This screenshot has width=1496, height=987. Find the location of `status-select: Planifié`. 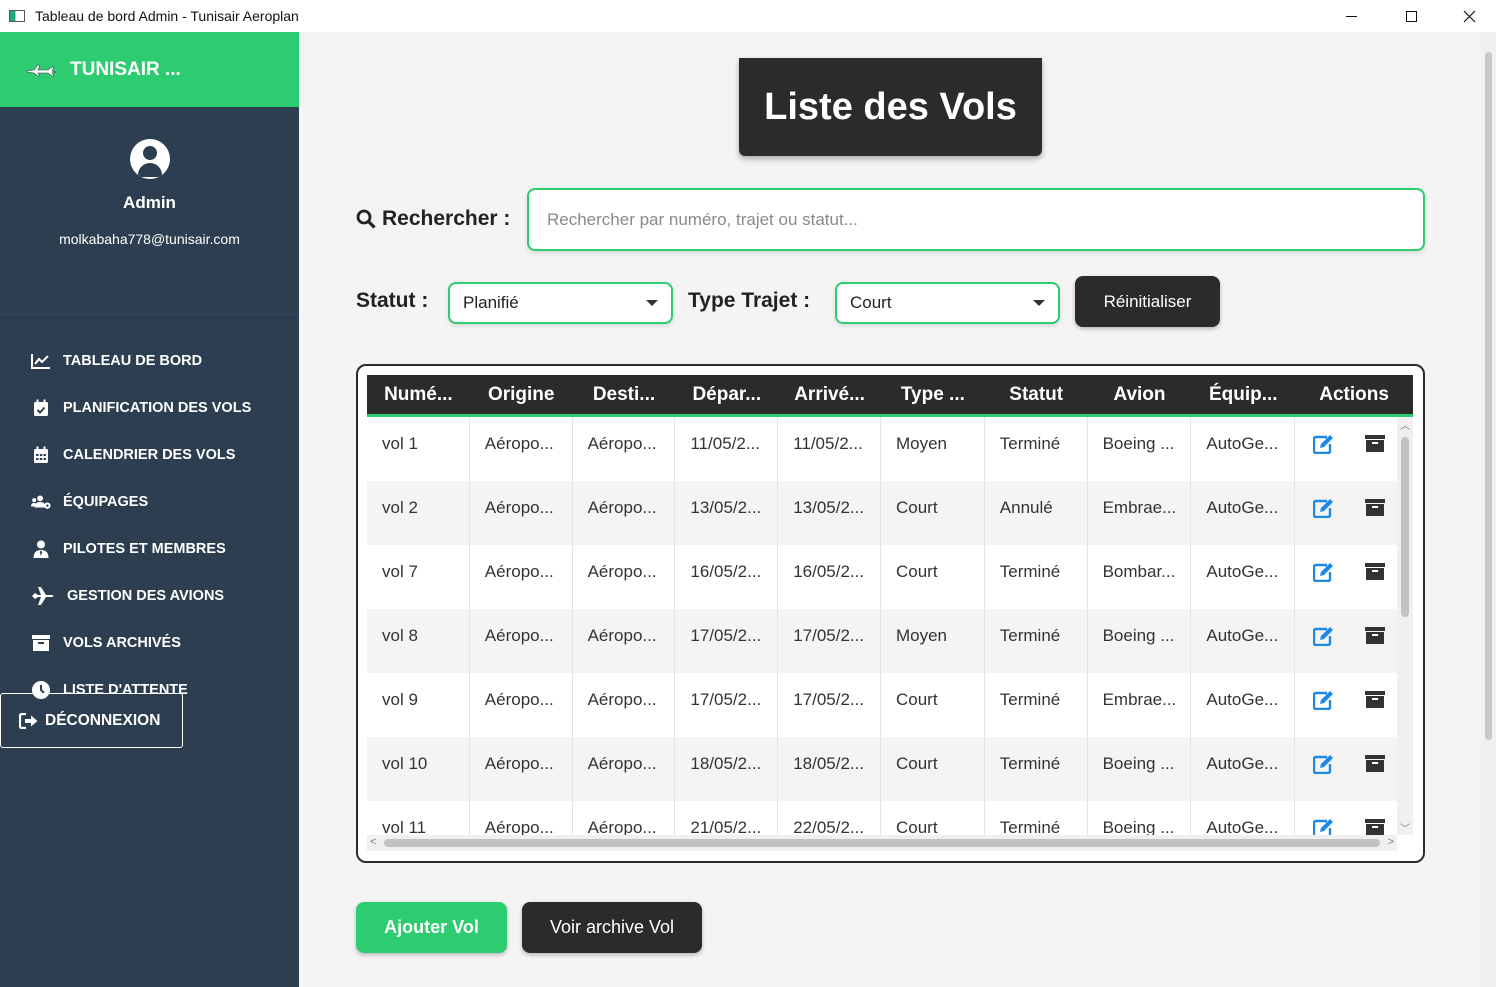

status-select: Planifié is located at coordinates (560, 303).